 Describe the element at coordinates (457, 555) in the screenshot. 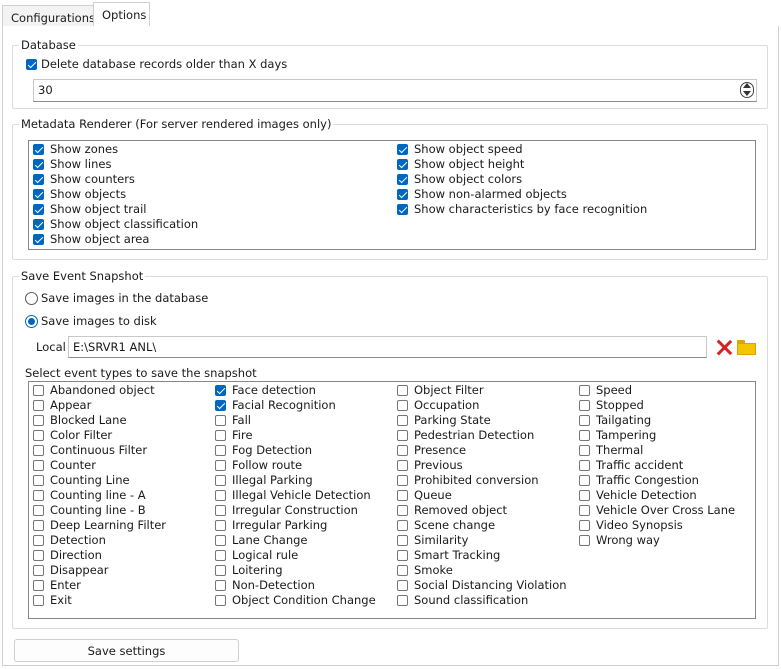

I see `event-type-label: Smart Tracking` at that location.